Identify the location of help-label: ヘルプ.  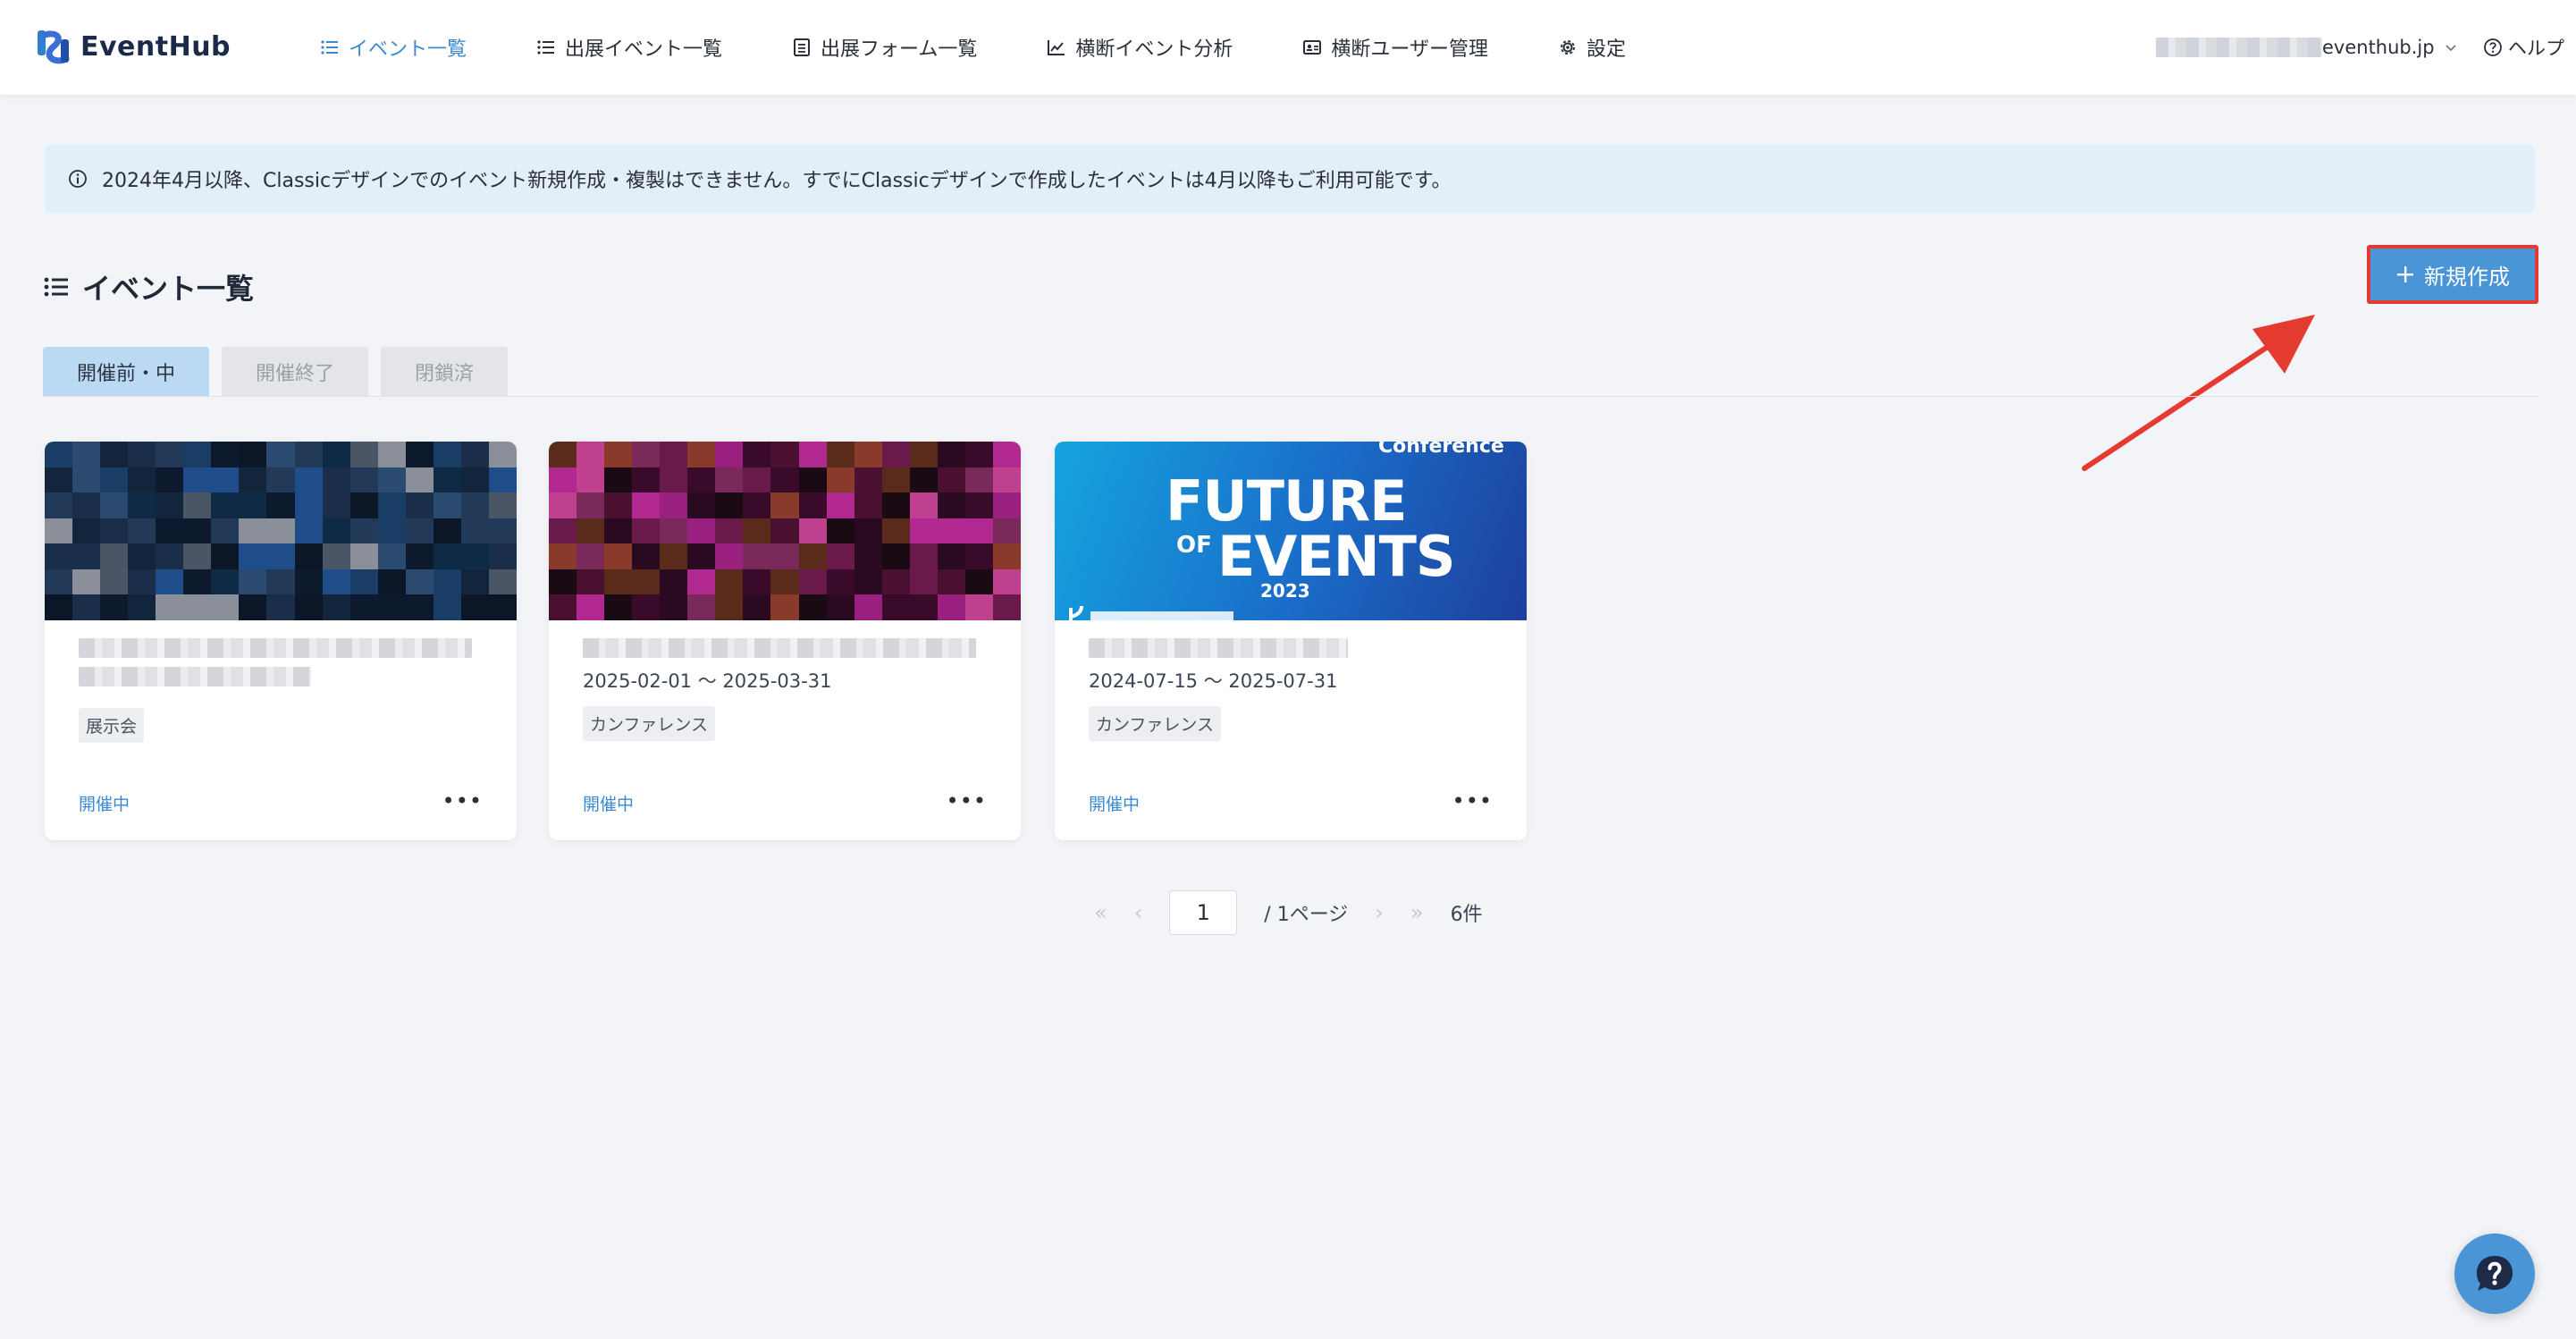
(2536, 48).